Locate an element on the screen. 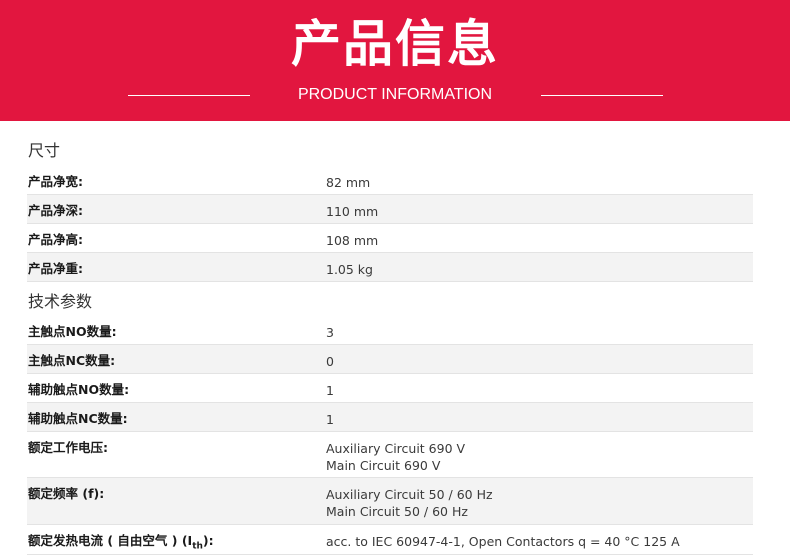  spec-label: 额定工作电压: is located at coordinates (68, 447).